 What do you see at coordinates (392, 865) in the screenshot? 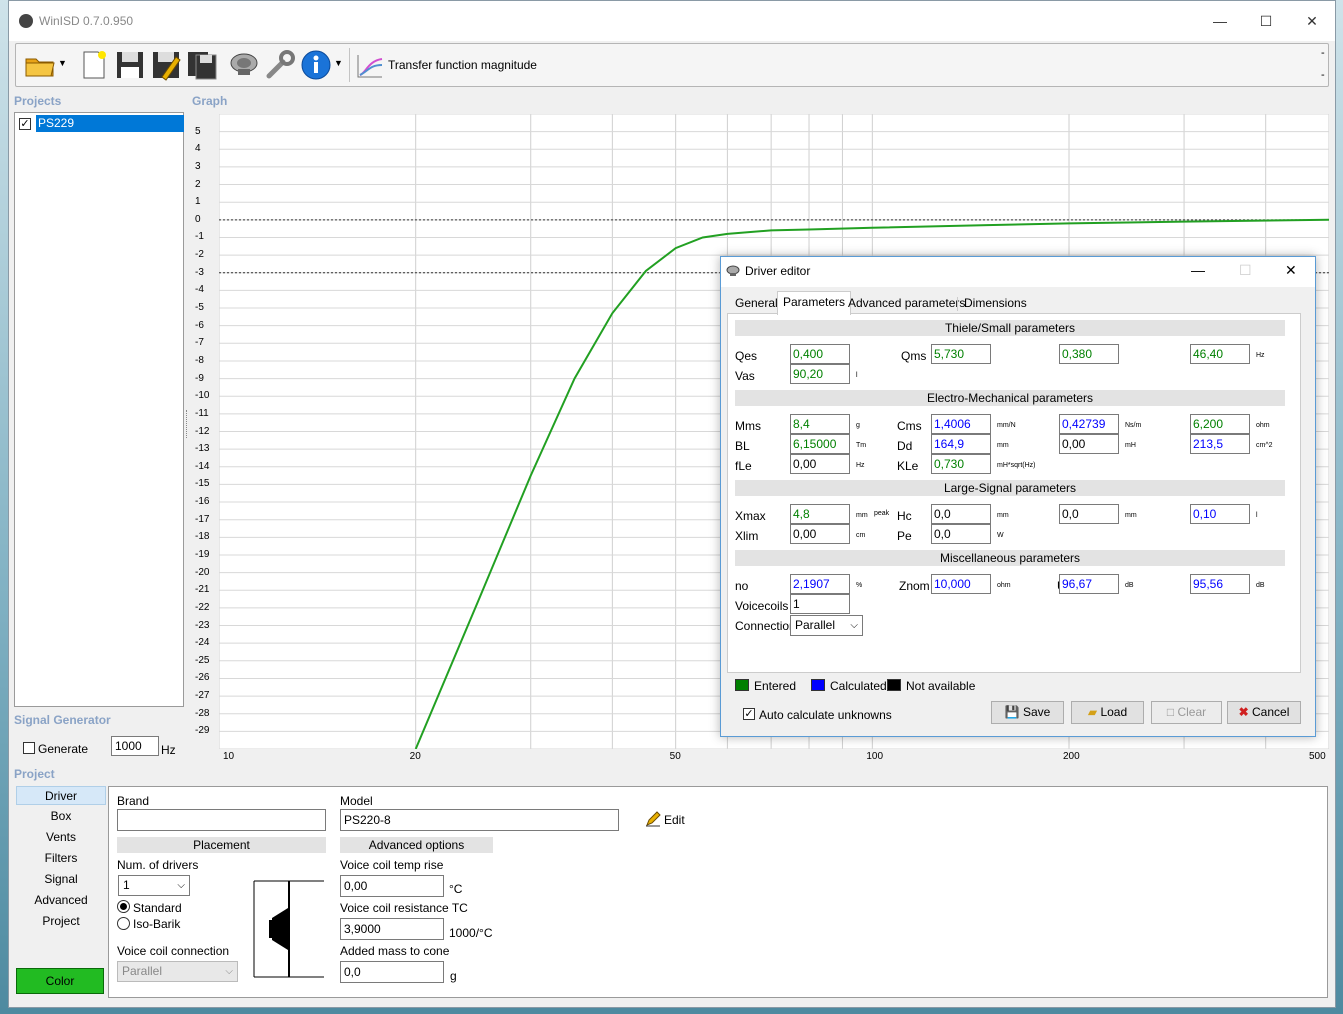
I see `vc-temp-label: Voice coil temp rise` at bounding box center [392, 865].